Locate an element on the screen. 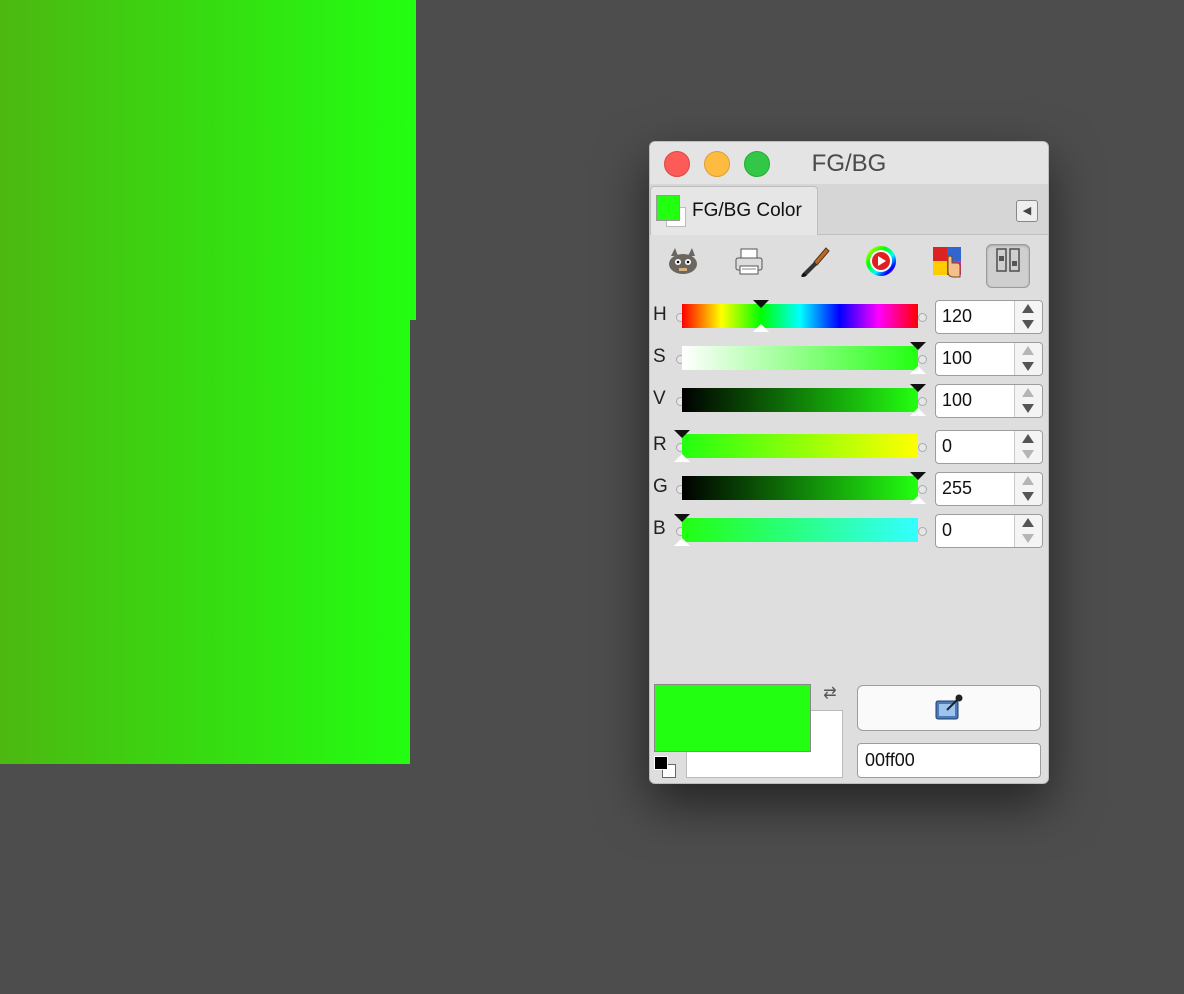 The height and width of the screenshot is (994, 1184). slider-row-h: H is located at coordinates (849, 317).